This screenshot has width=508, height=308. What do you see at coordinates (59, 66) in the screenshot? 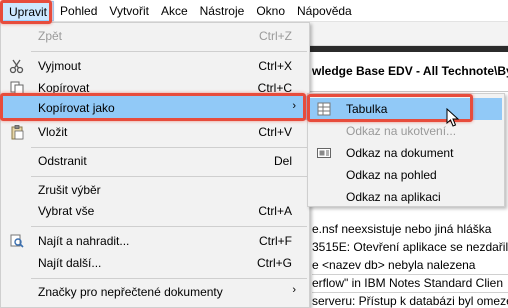
I see `menu-item-label: Vyjmout` at bounding box center [59, 66].